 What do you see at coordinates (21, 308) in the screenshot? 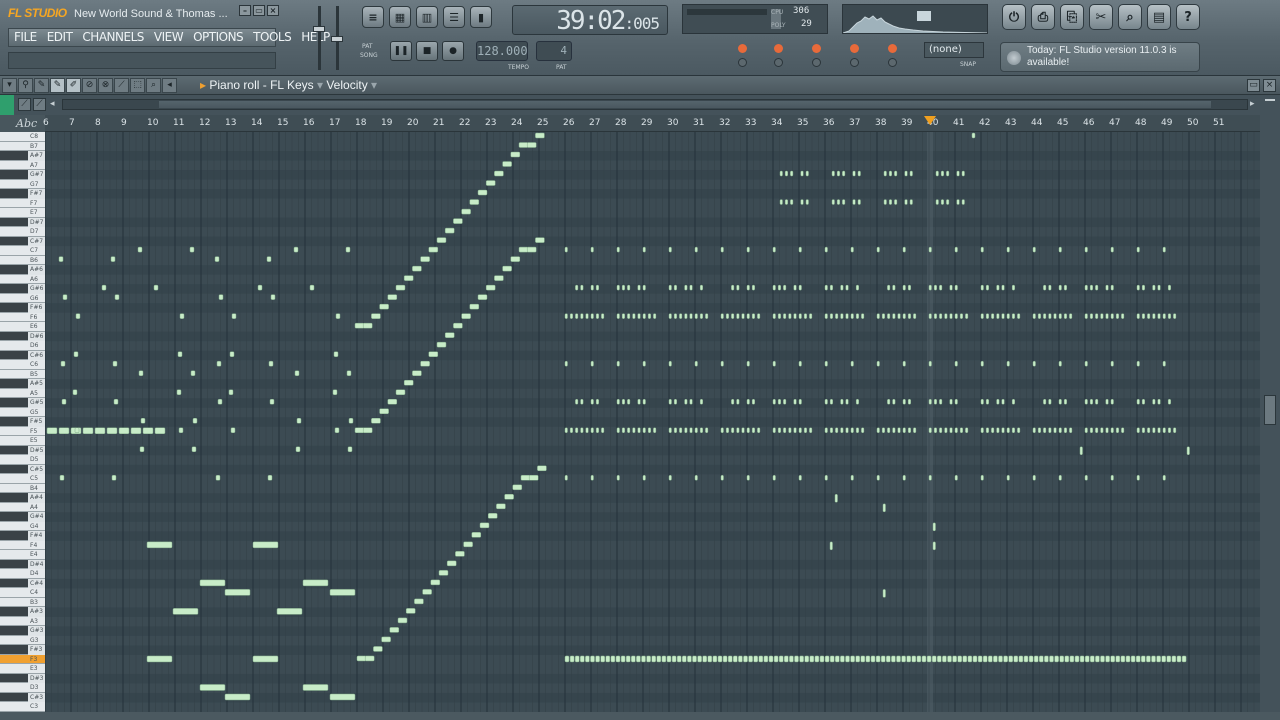
I see `piano-key: F#6` at bounding box center [21, 308].